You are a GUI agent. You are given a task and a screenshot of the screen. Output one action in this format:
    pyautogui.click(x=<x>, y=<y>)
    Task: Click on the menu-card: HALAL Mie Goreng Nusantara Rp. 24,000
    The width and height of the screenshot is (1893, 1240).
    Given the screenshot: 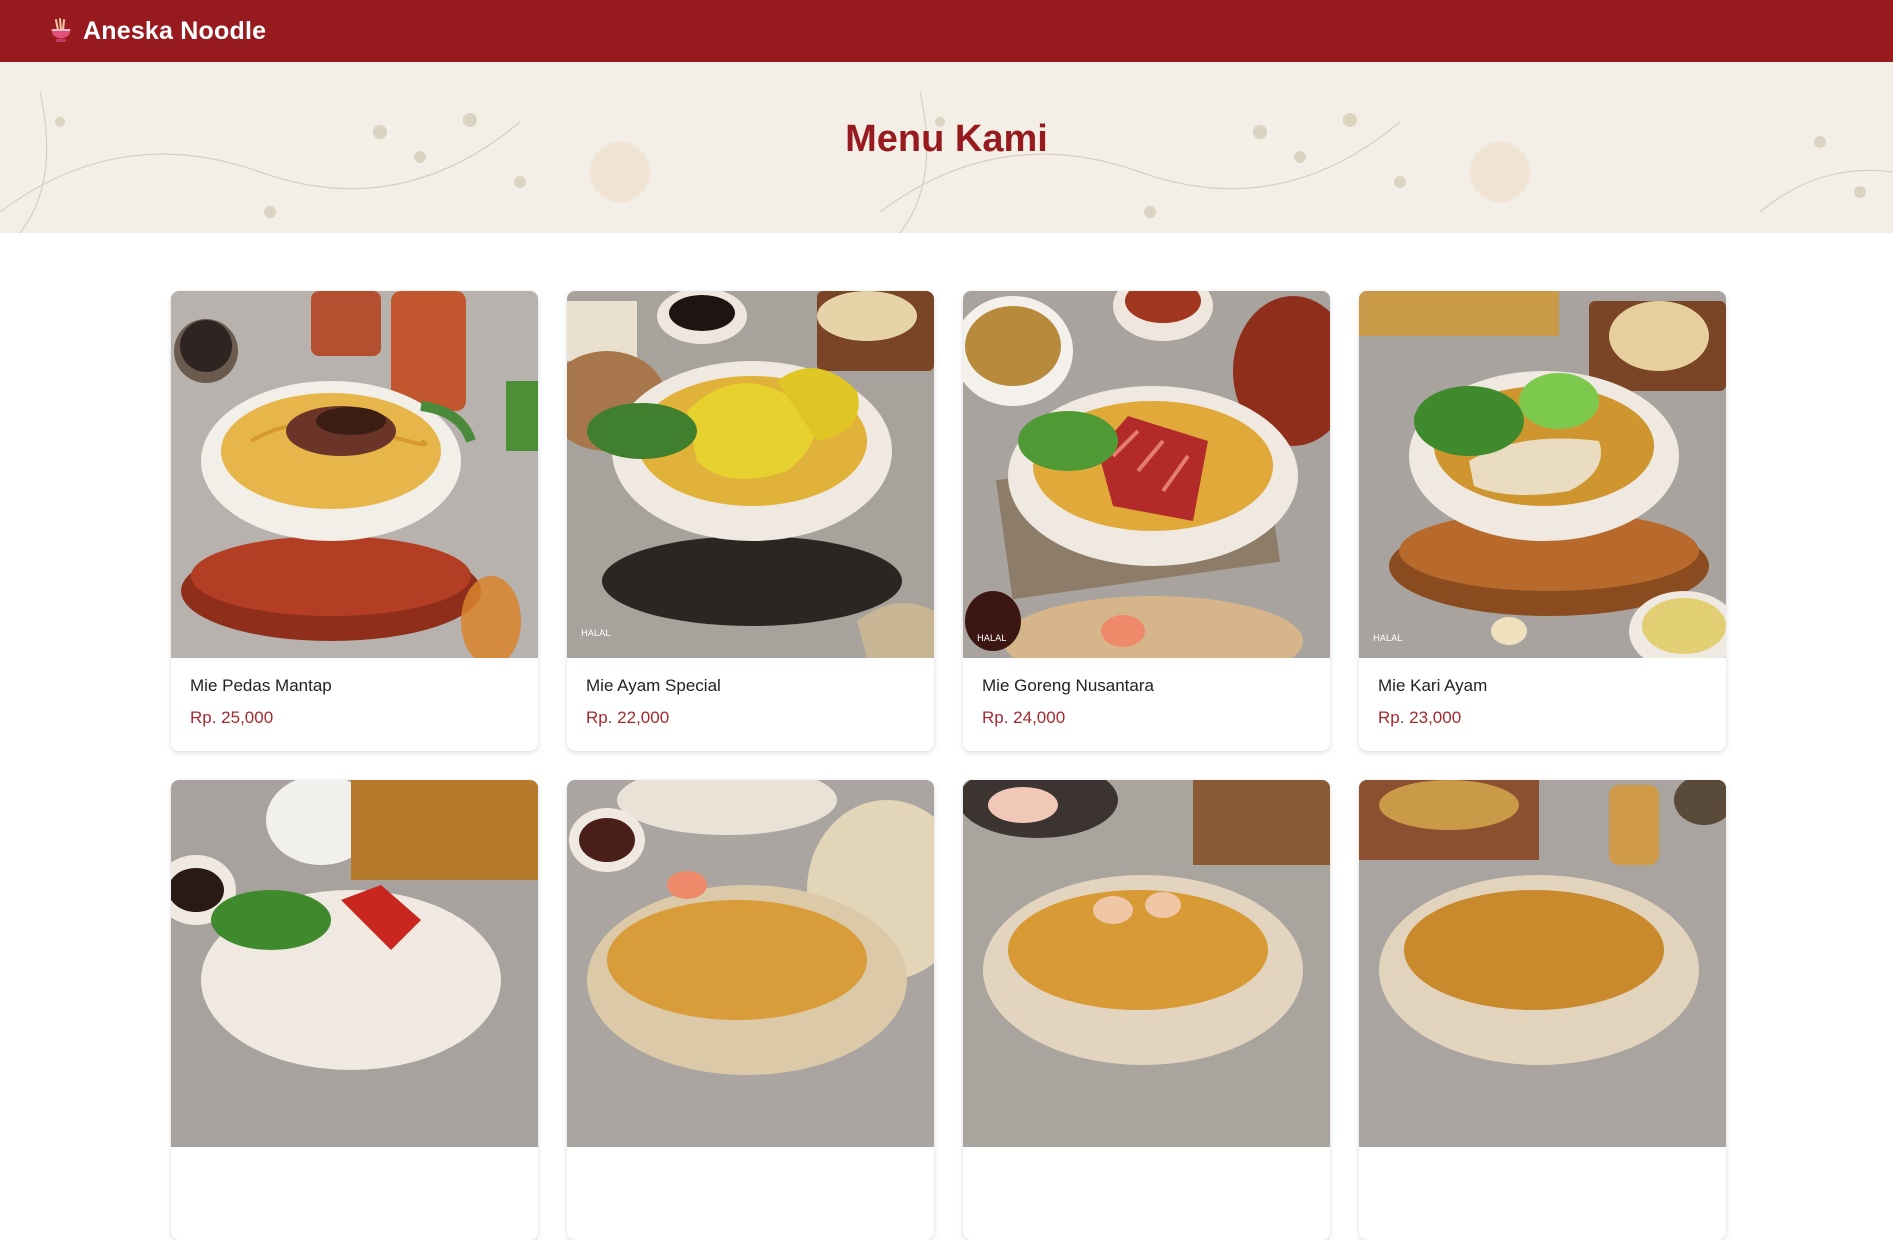 What is the action you would take?
    pyautogui.click(x=1146, y=521)
    